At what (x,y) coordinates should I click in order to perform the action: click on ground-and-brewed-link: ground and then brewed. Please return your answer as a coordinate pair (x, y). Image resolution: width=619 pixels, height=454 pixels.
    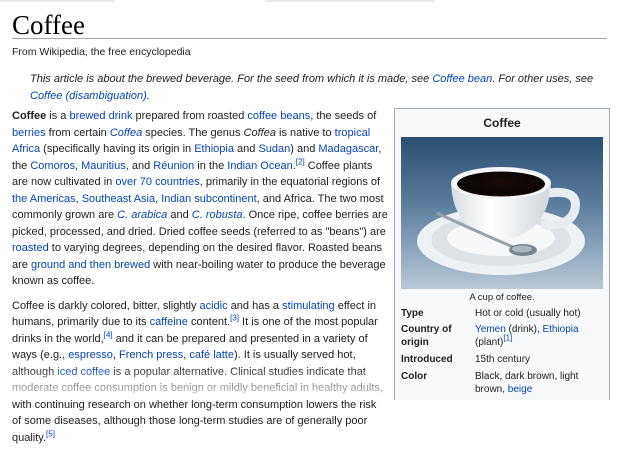
    Looking at the image, I should click on (90, 265).